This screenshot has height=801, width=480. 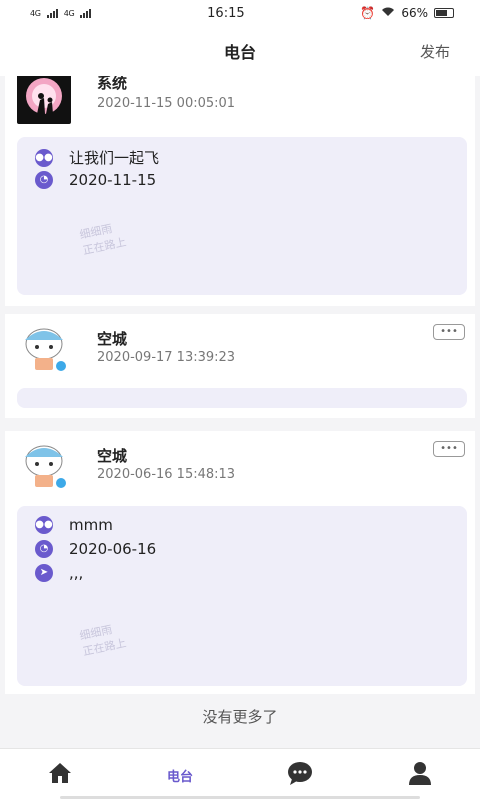 I want to click on tab-radio: 电台, so click(x=180, y=775).